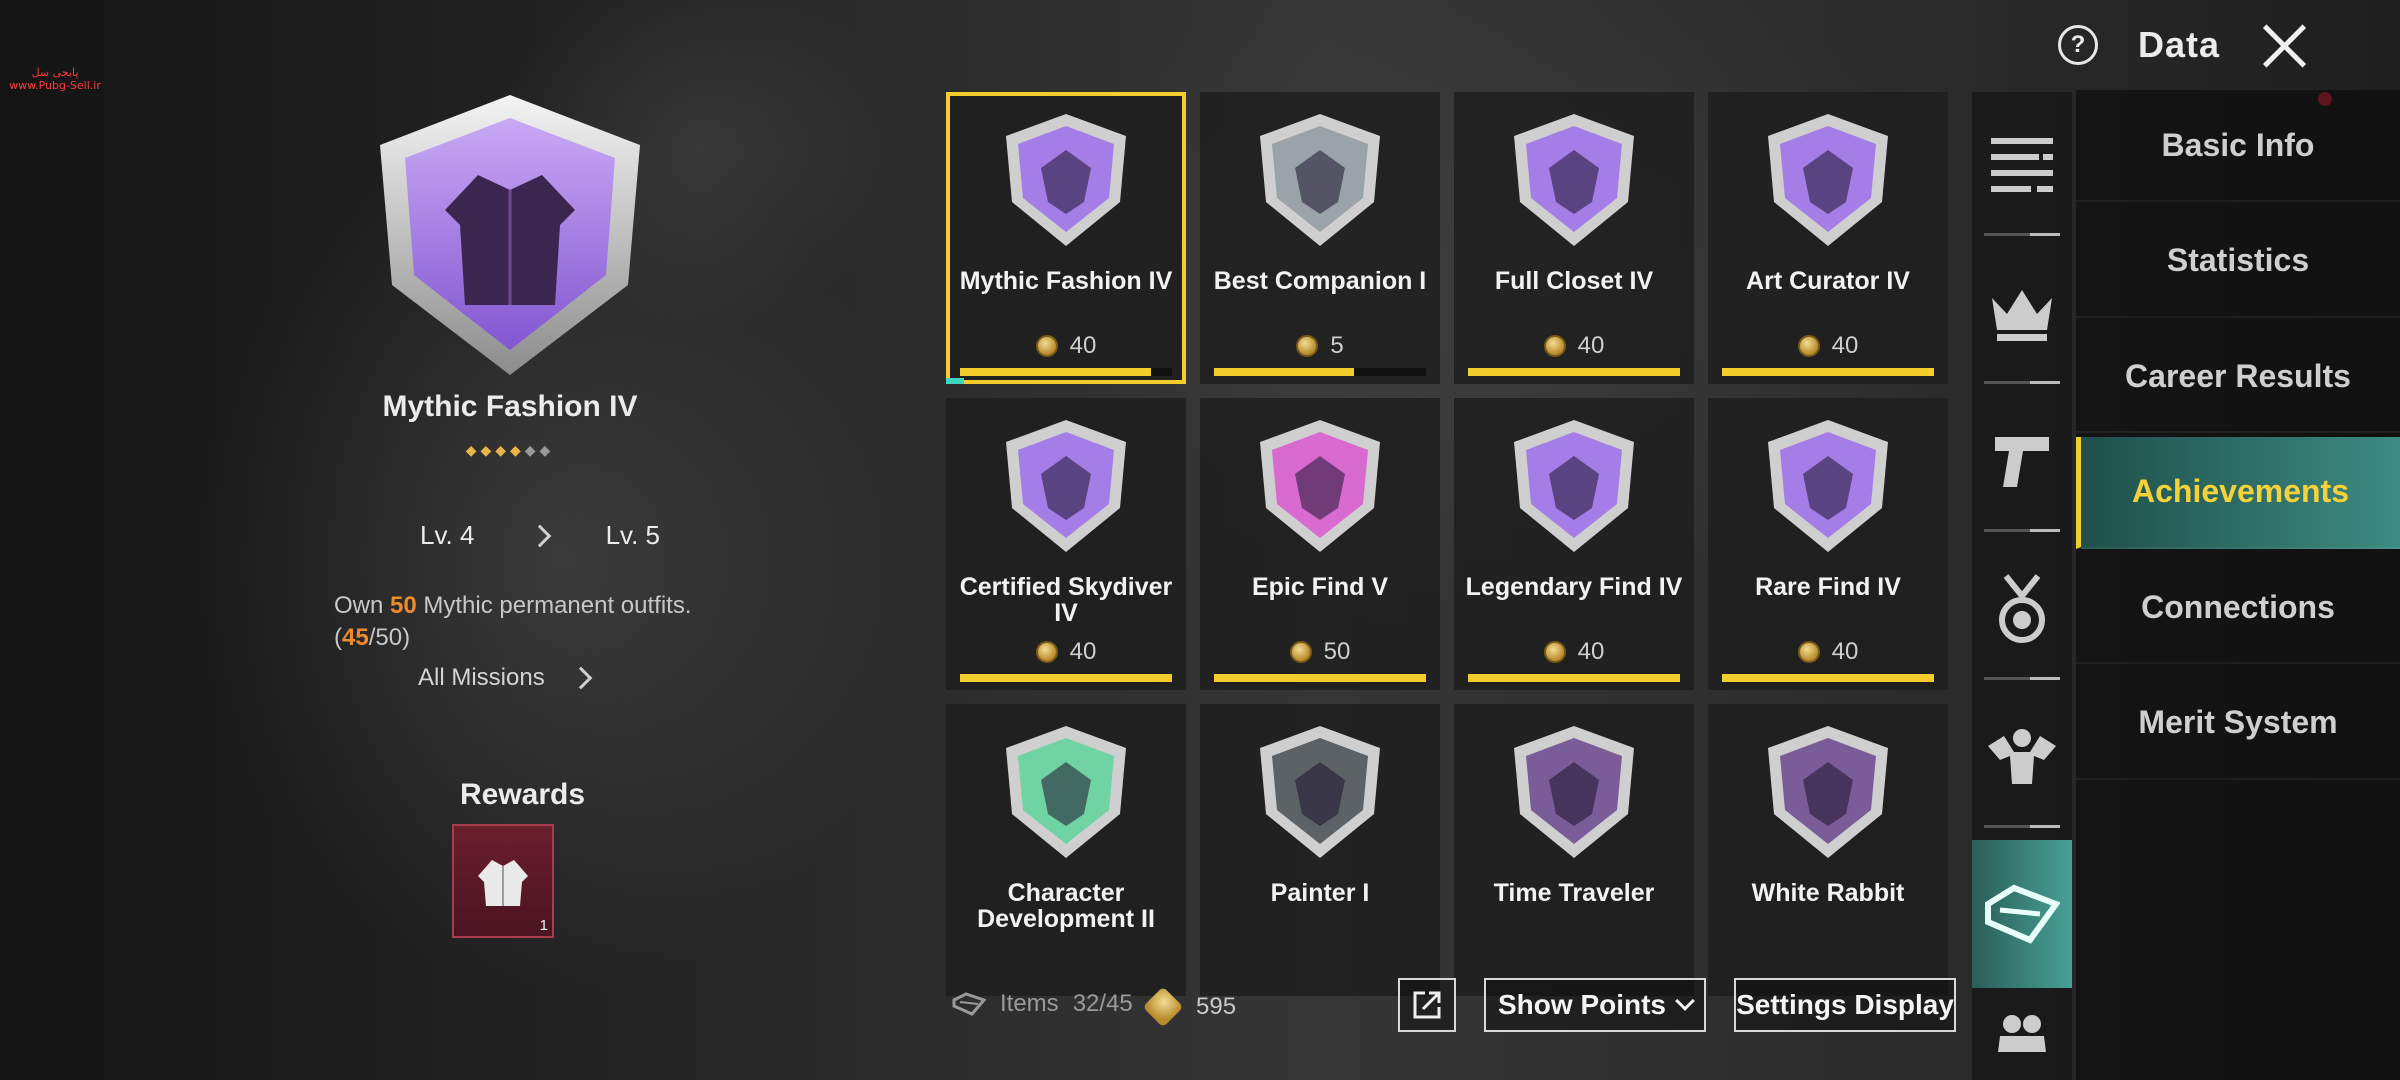 The height and width of the screenshot is (1080, 2400). What do you see at coordinates (1066, 281) in the screenshot?
I see `achievement-name: Mythic Fashion IV` at bounding box center [1066, 281].